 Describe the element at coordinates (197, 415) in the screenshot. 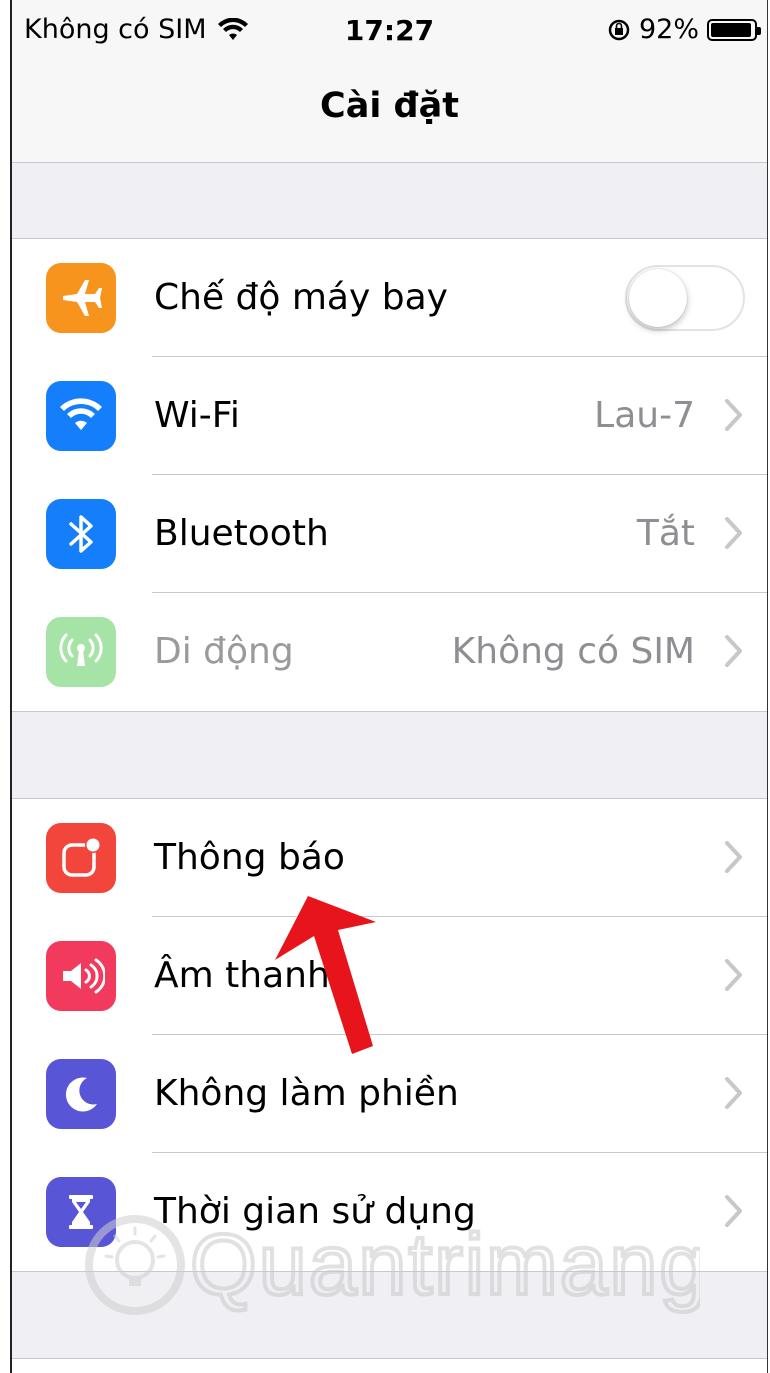

I see `settings-row-label: Wi-Fi` at that location.